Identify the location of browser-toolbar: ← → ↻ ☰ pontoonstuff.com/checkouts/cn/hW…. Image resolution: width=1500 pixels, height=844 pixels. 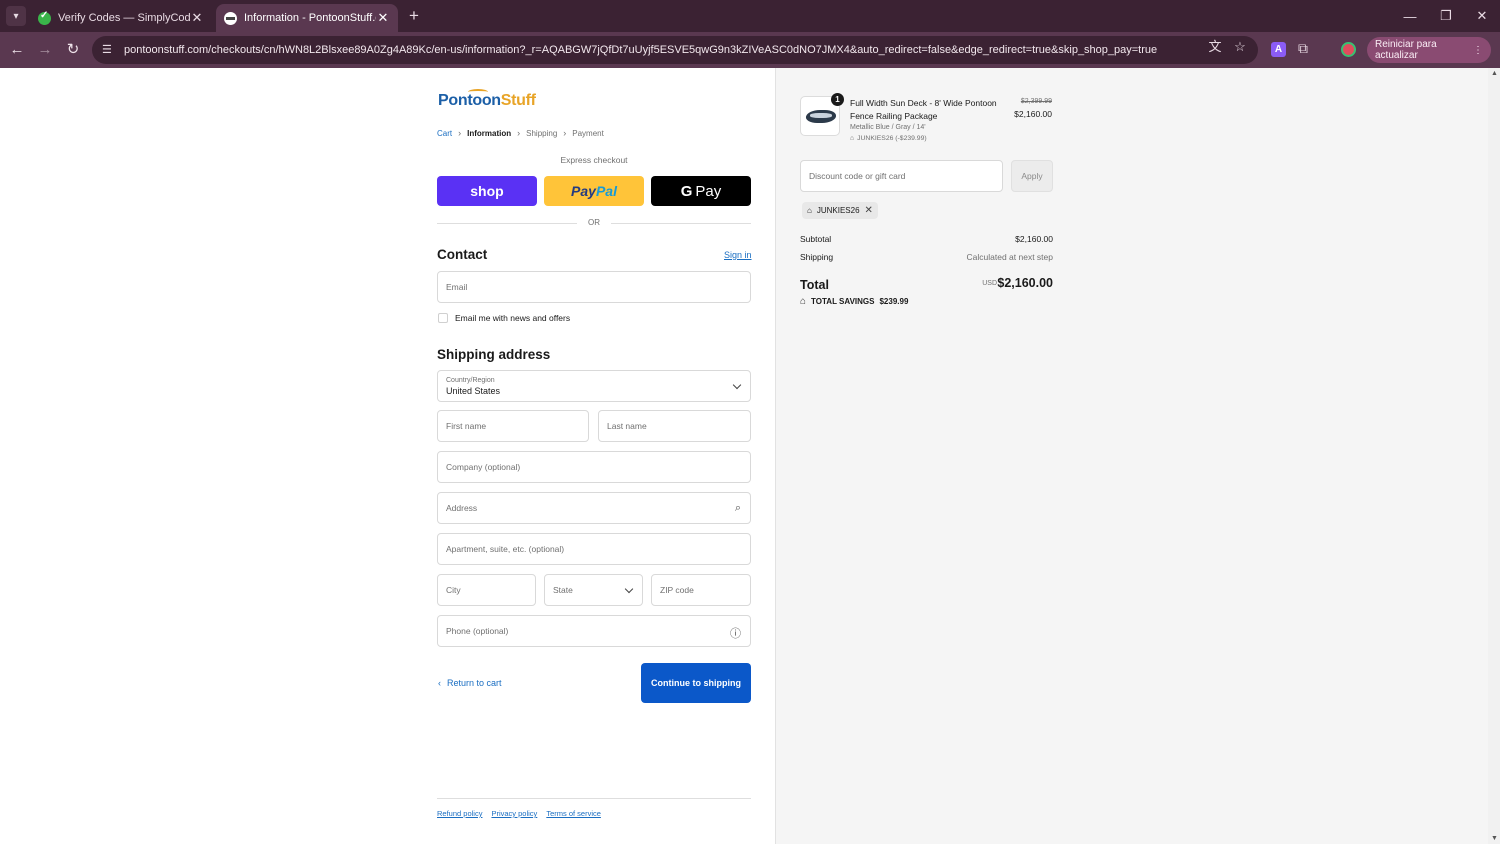
(750, 50).